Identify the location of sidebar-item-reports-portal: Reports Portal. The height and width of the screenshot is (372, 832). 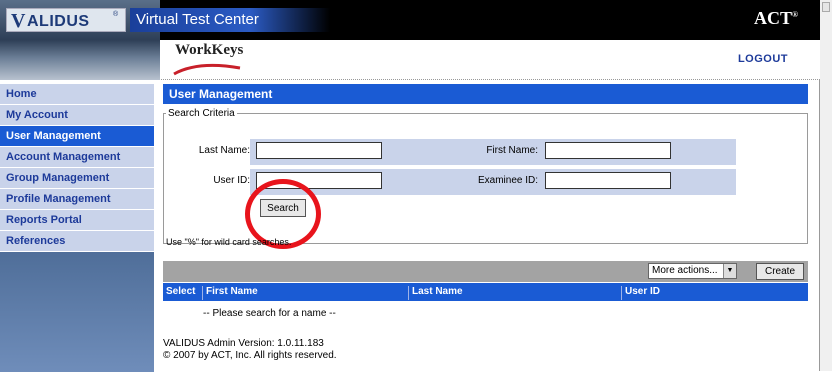
(77, 220).